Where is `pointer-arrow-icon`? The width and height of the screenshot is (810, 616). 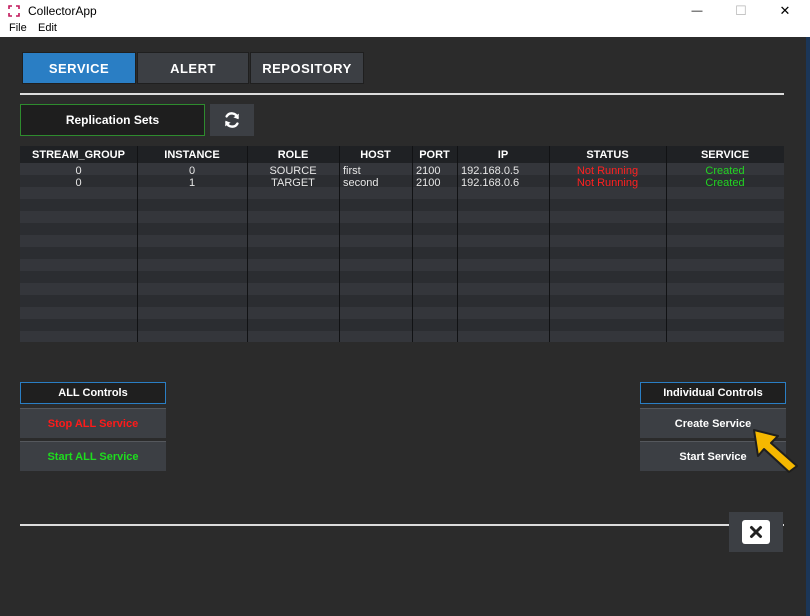
pointer-arrow-icon is located at coordinates (775, 451).